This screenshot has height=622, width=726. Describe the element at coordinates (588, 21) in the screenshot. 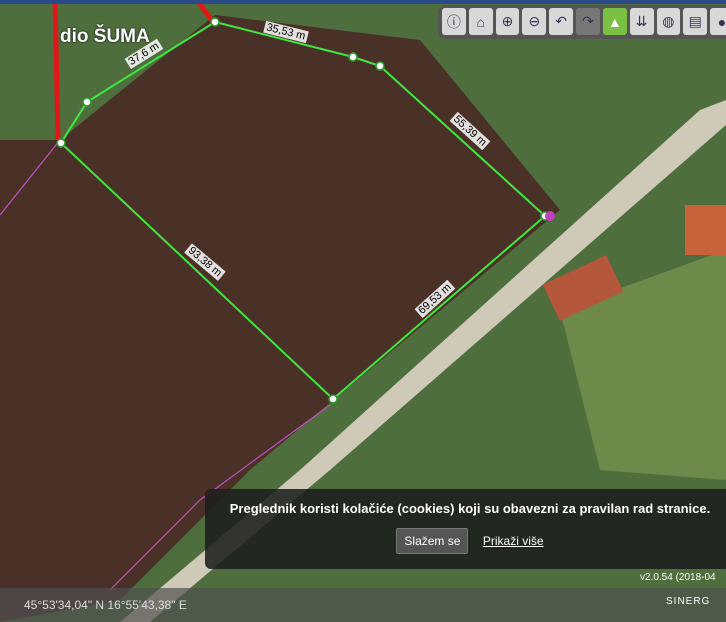

I see `next-extent-icon: ↷` at that location.